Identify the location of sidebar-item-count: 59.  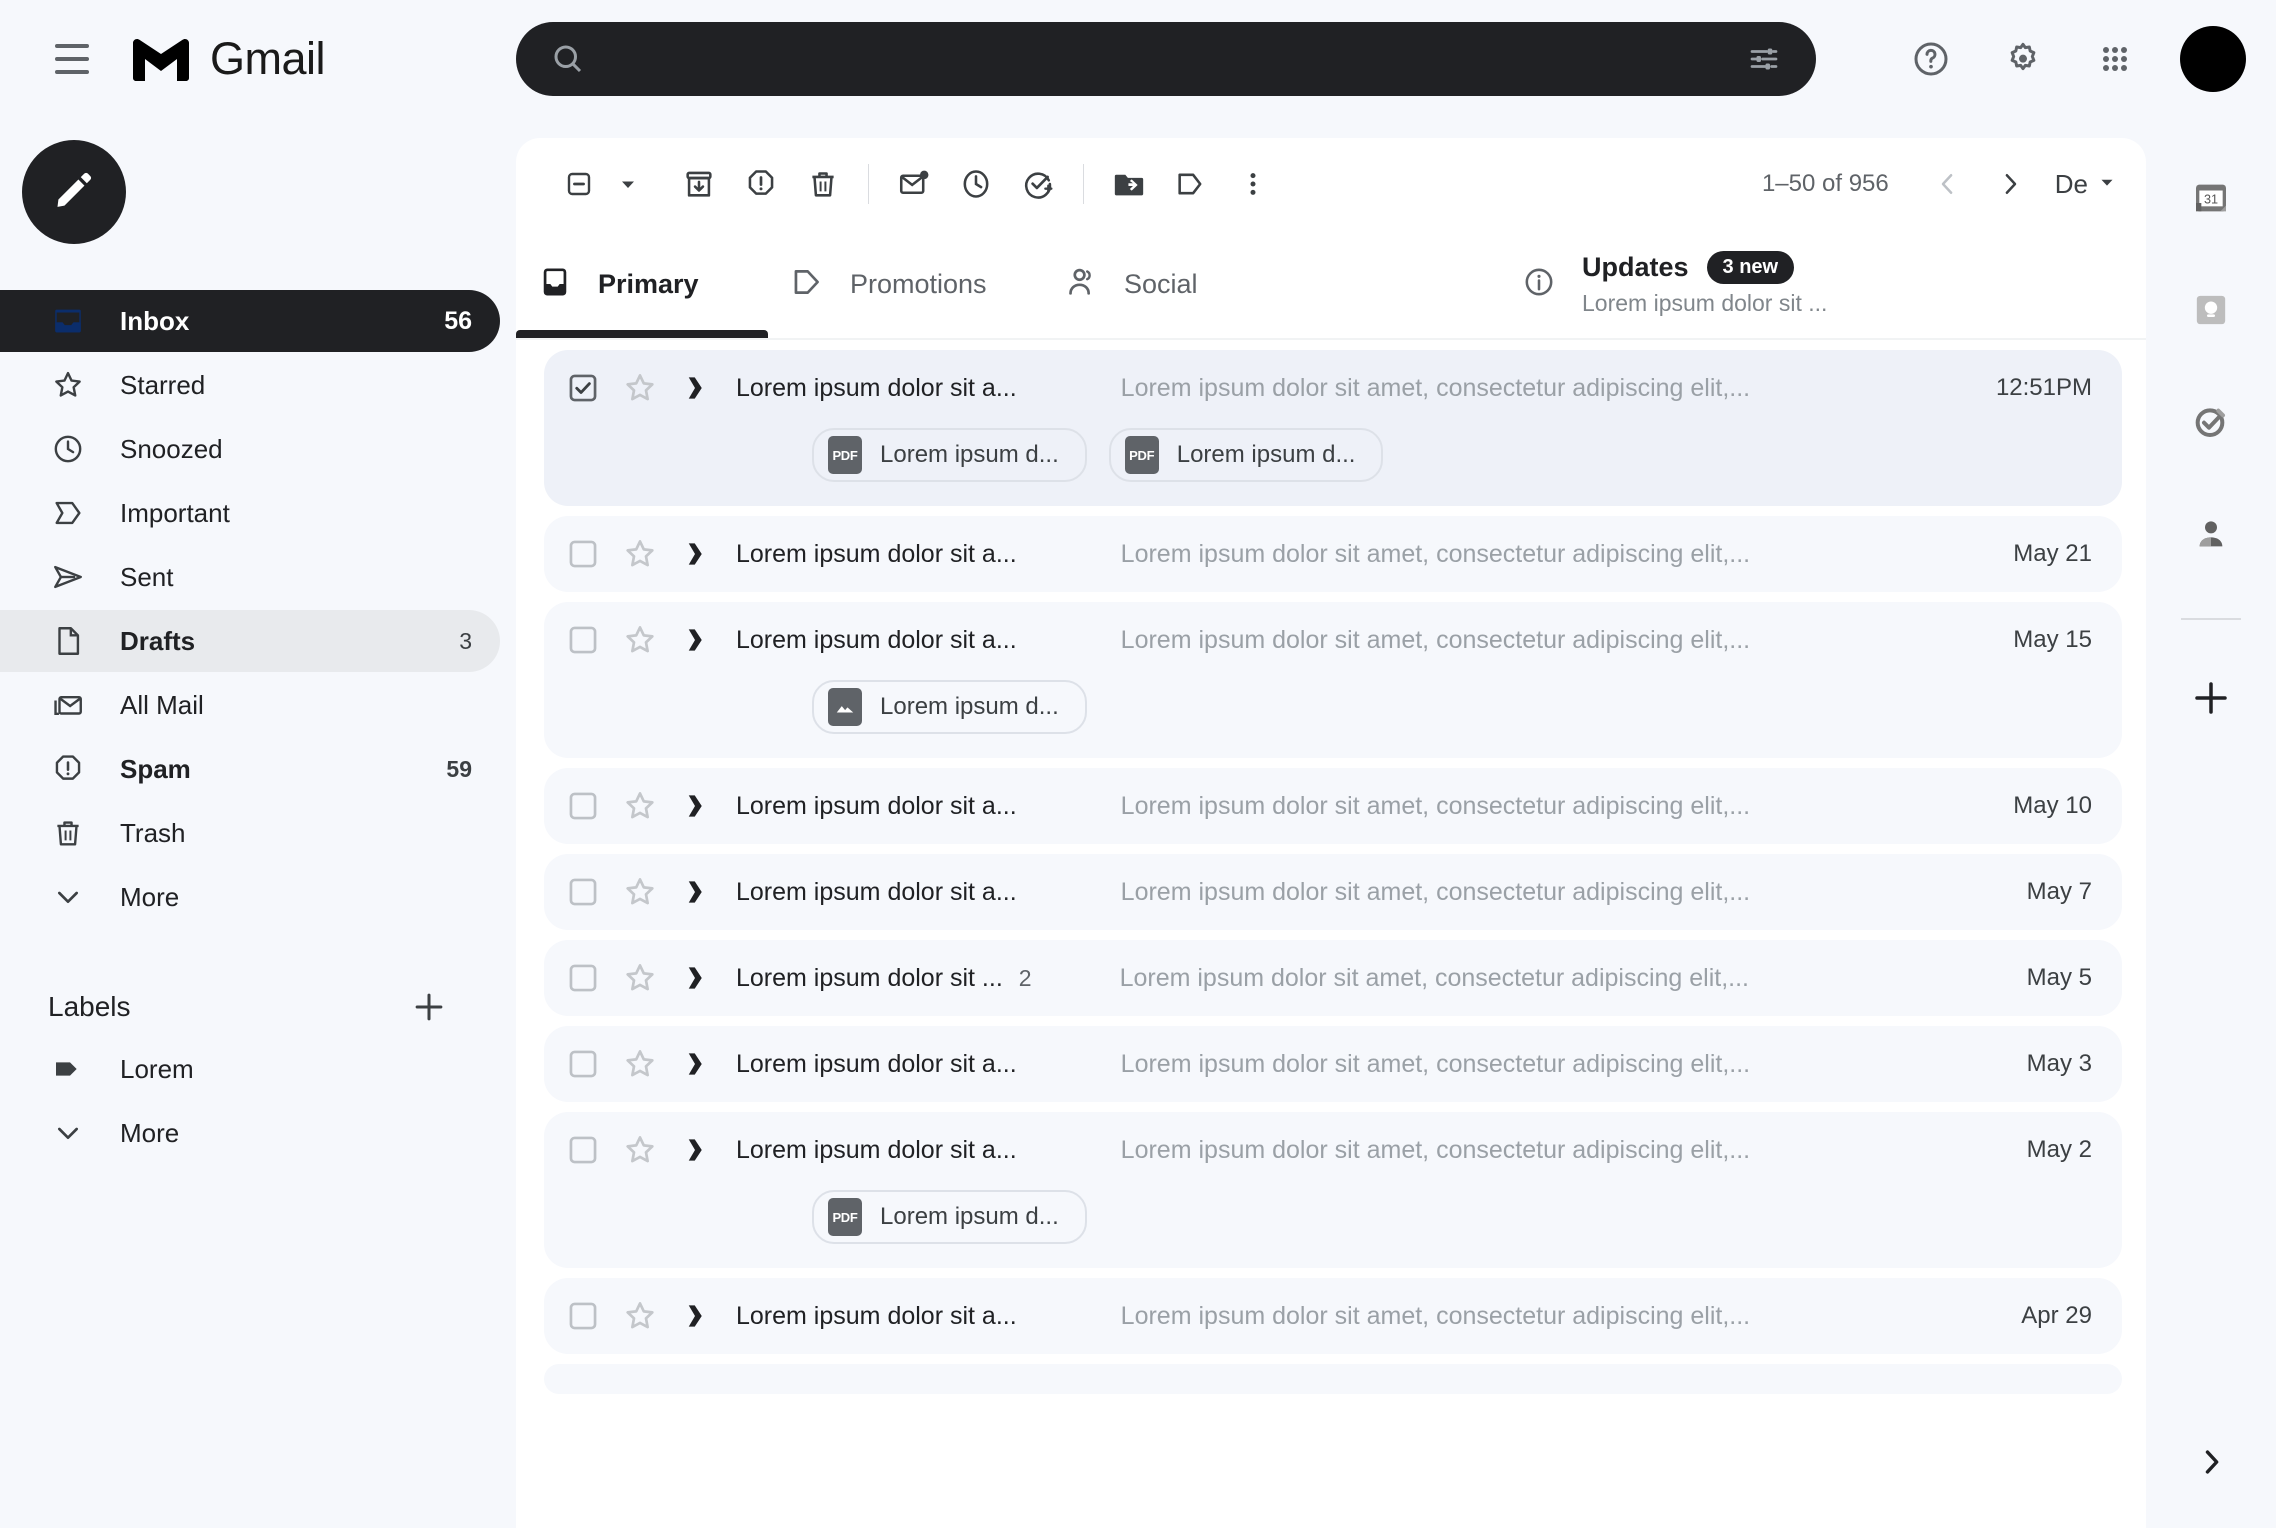
(459, 768).